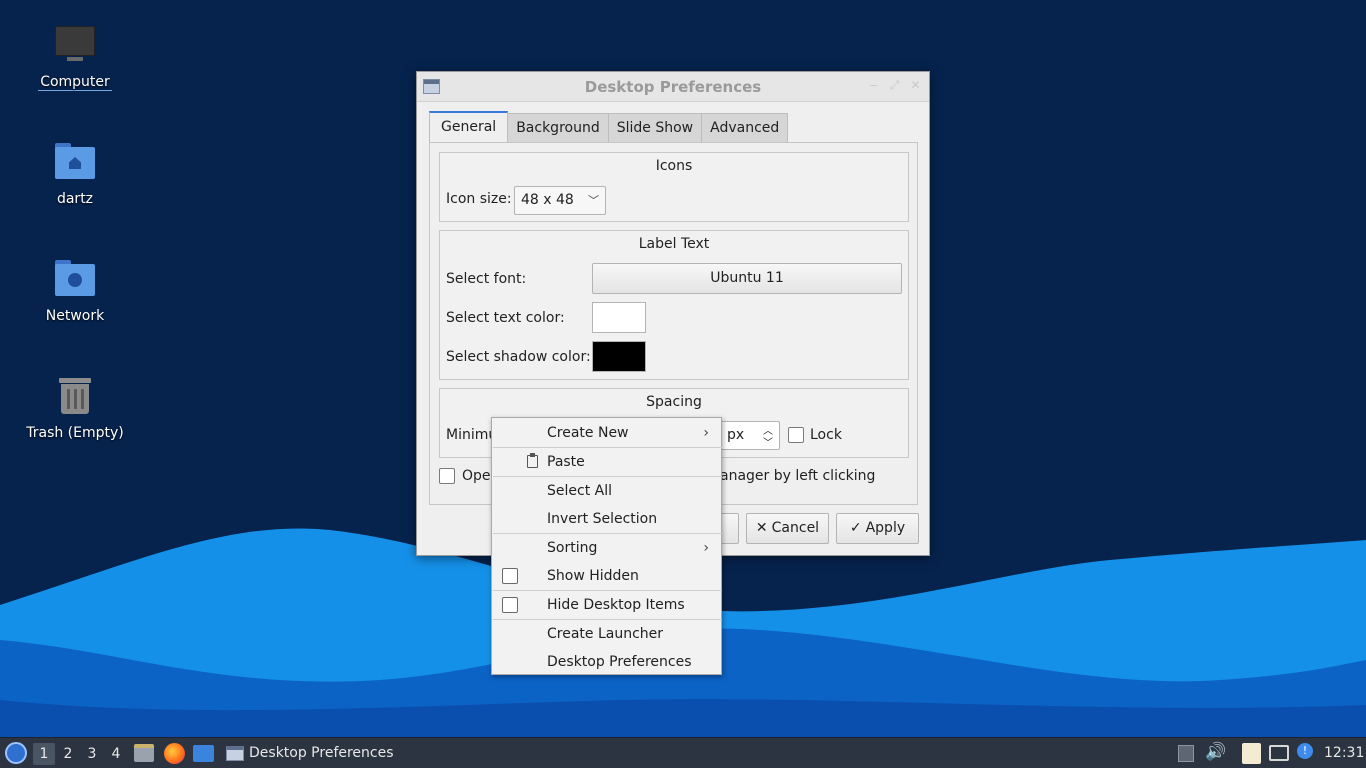 The width and height of the screenshot is (1366, 768). What do you see at coordinates (683, 752) in the screenshot?
I see `taskbar: 1 2 3 4 Desktop Preferences 🔊 ! 12:31` at bounding box center [683, 752].